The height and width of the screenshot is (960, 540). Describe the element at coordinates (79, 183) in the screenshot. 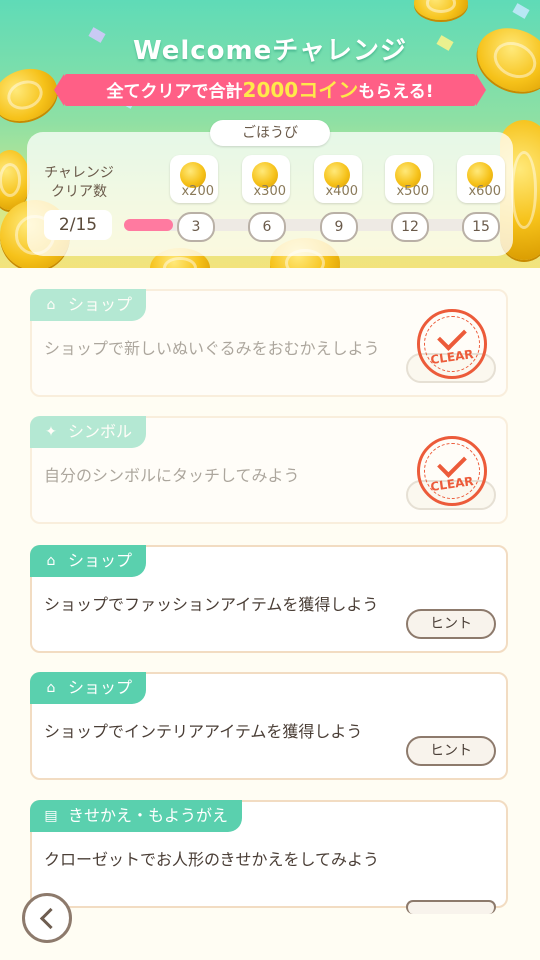

I see `progress-label: チャレンジ クリア数` at that location.